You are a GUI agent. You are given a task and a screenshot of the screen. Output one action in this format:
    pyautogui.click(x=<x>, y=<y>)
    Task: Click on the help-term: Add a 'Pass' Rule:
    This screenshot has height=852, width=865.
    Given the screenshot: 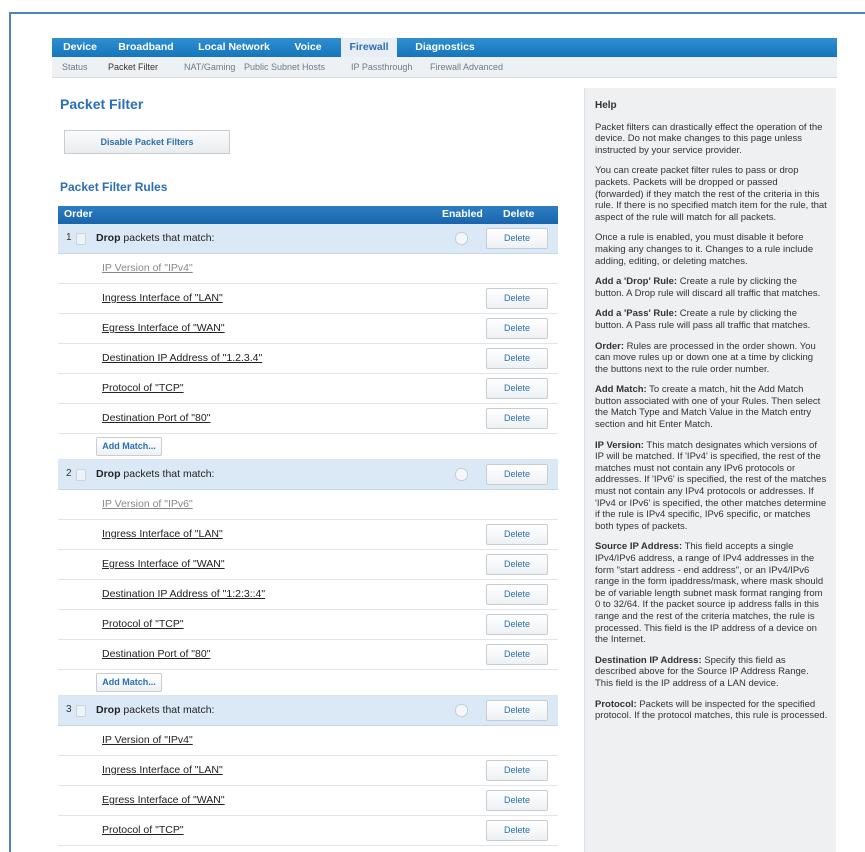 What is the action you would take?
    pyautogui.click(x=636, y=314)
    